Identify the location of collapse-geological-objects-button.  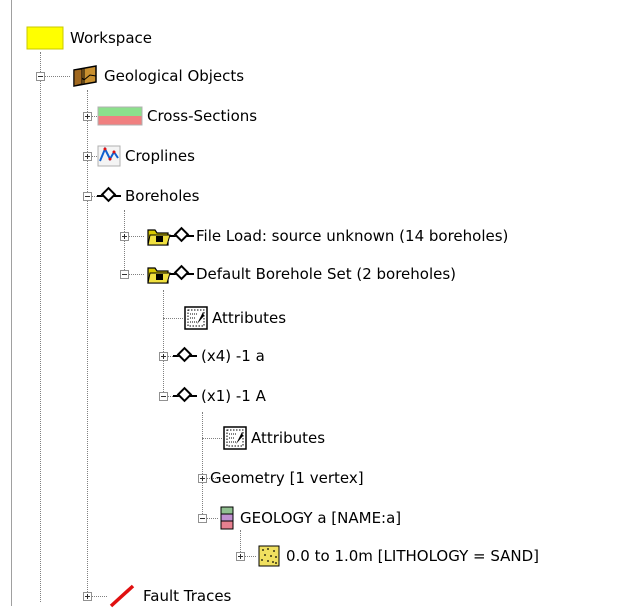
(40, 76).